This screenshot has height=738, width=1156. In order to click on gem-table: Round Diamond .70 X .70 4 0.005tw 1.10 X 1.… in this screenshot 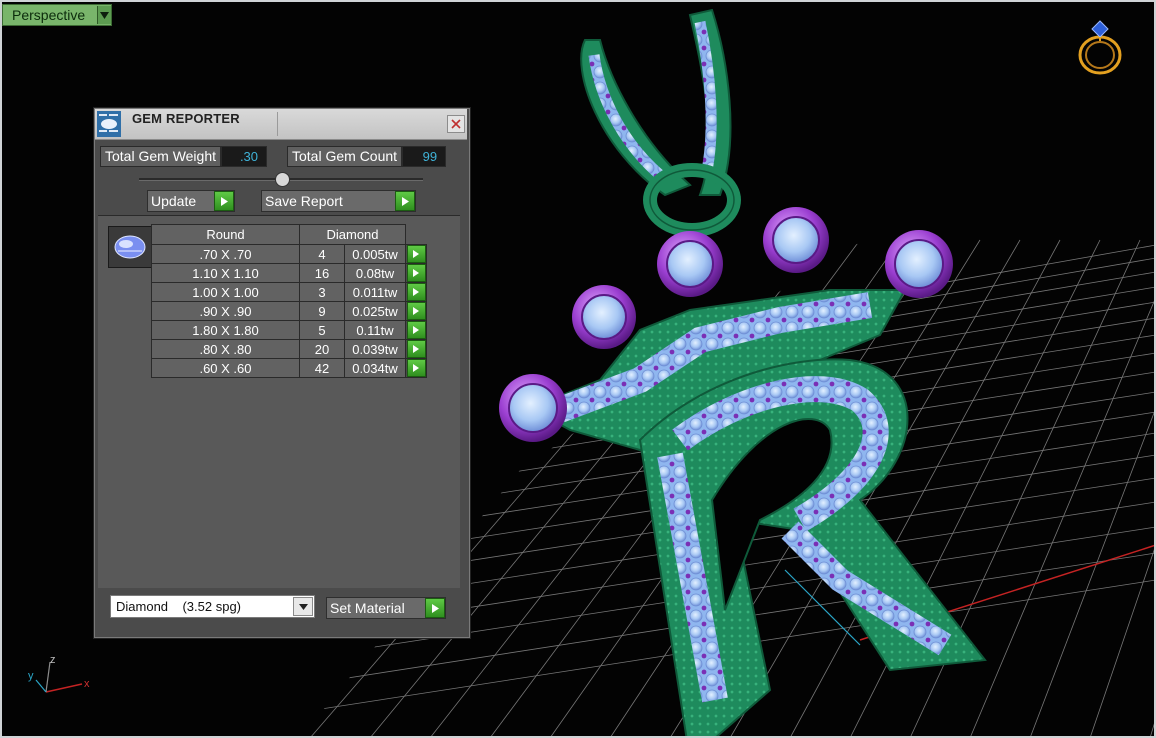, I will do `click(289, 301)`.